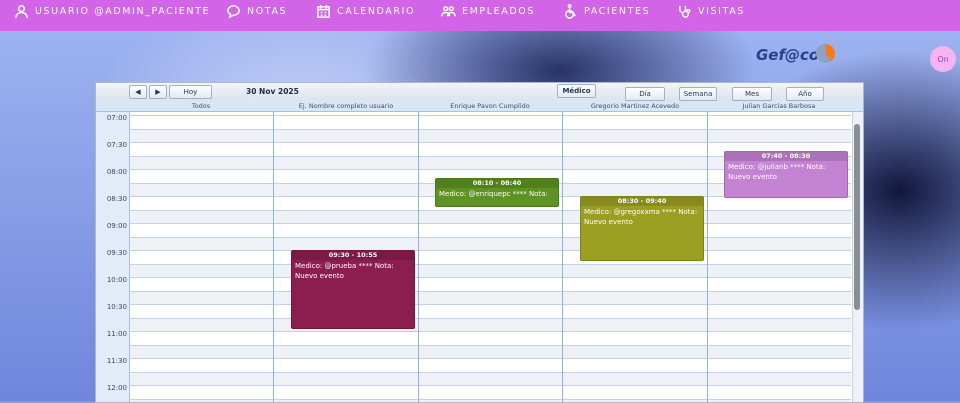 The height and width of the screenshot is (403, 960). What do you see at coordinates (698, 94) in the screenshot?
I see `view-week-button: Semana` at bounding box center [698, 94].